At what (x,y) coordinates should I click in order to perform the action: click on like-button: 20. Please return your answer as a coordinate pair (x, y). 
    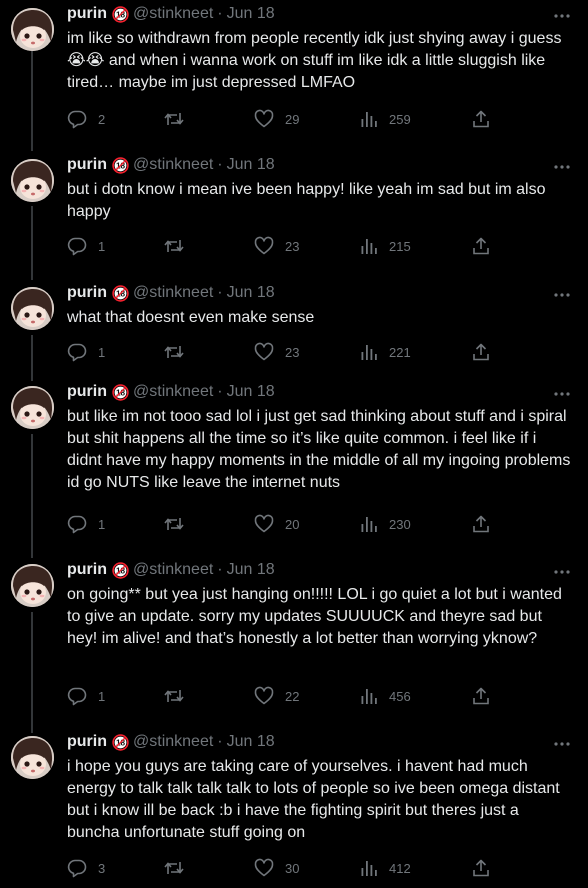
    Looking at the image, I should click on (276, 524).